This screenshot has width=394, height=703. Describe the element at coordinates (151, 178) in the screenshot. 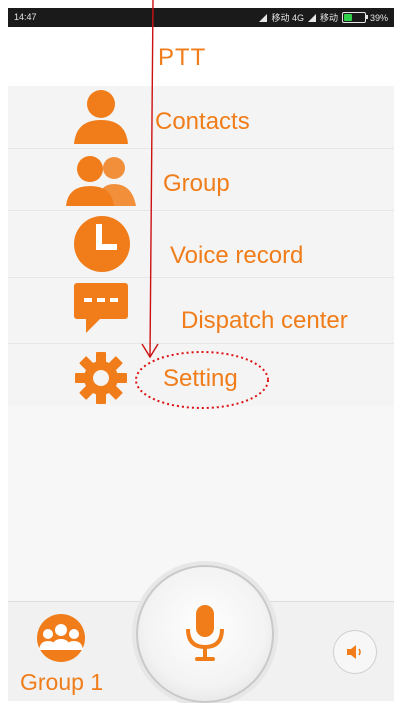

I see `annotation-arrow-line` at that location.